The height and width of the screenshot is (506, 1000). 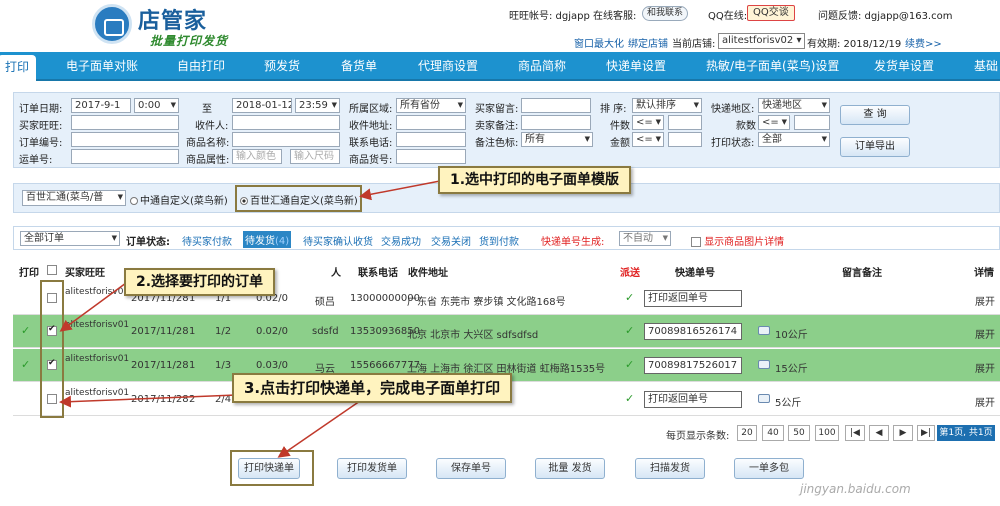 What do you see at coordinates (319, 429) in the screenshot?
I see `arrow-step3b` at bounding box center [319, 429].